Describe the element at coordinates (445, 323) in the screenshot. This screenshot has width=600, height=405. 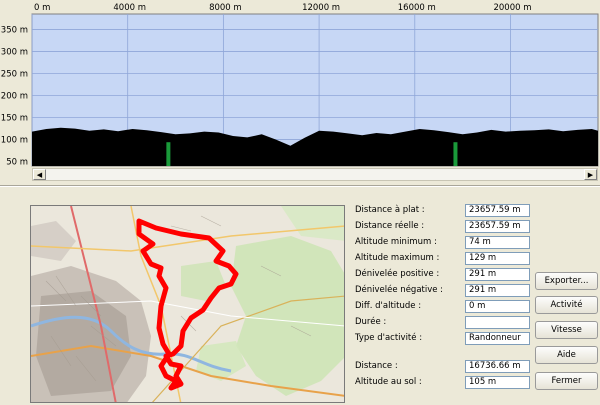
I see `stat-row: Durée :` at that location.